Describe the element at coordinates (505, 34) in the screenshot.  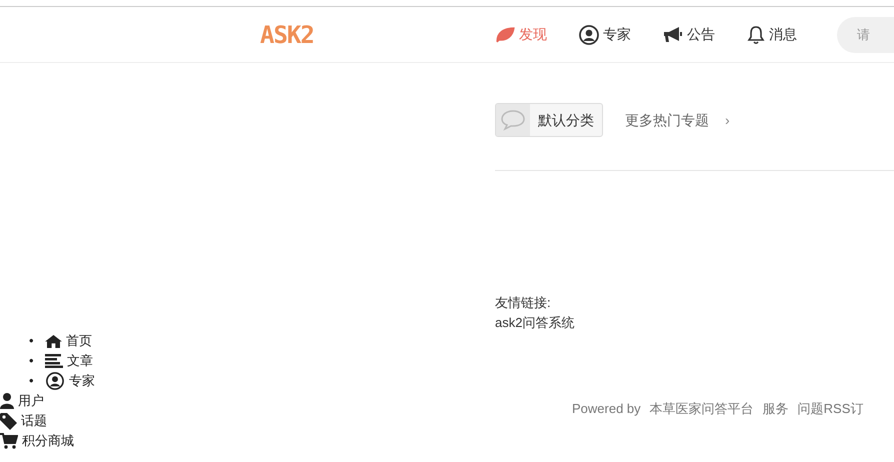
I see `leaf-icon` at that location.